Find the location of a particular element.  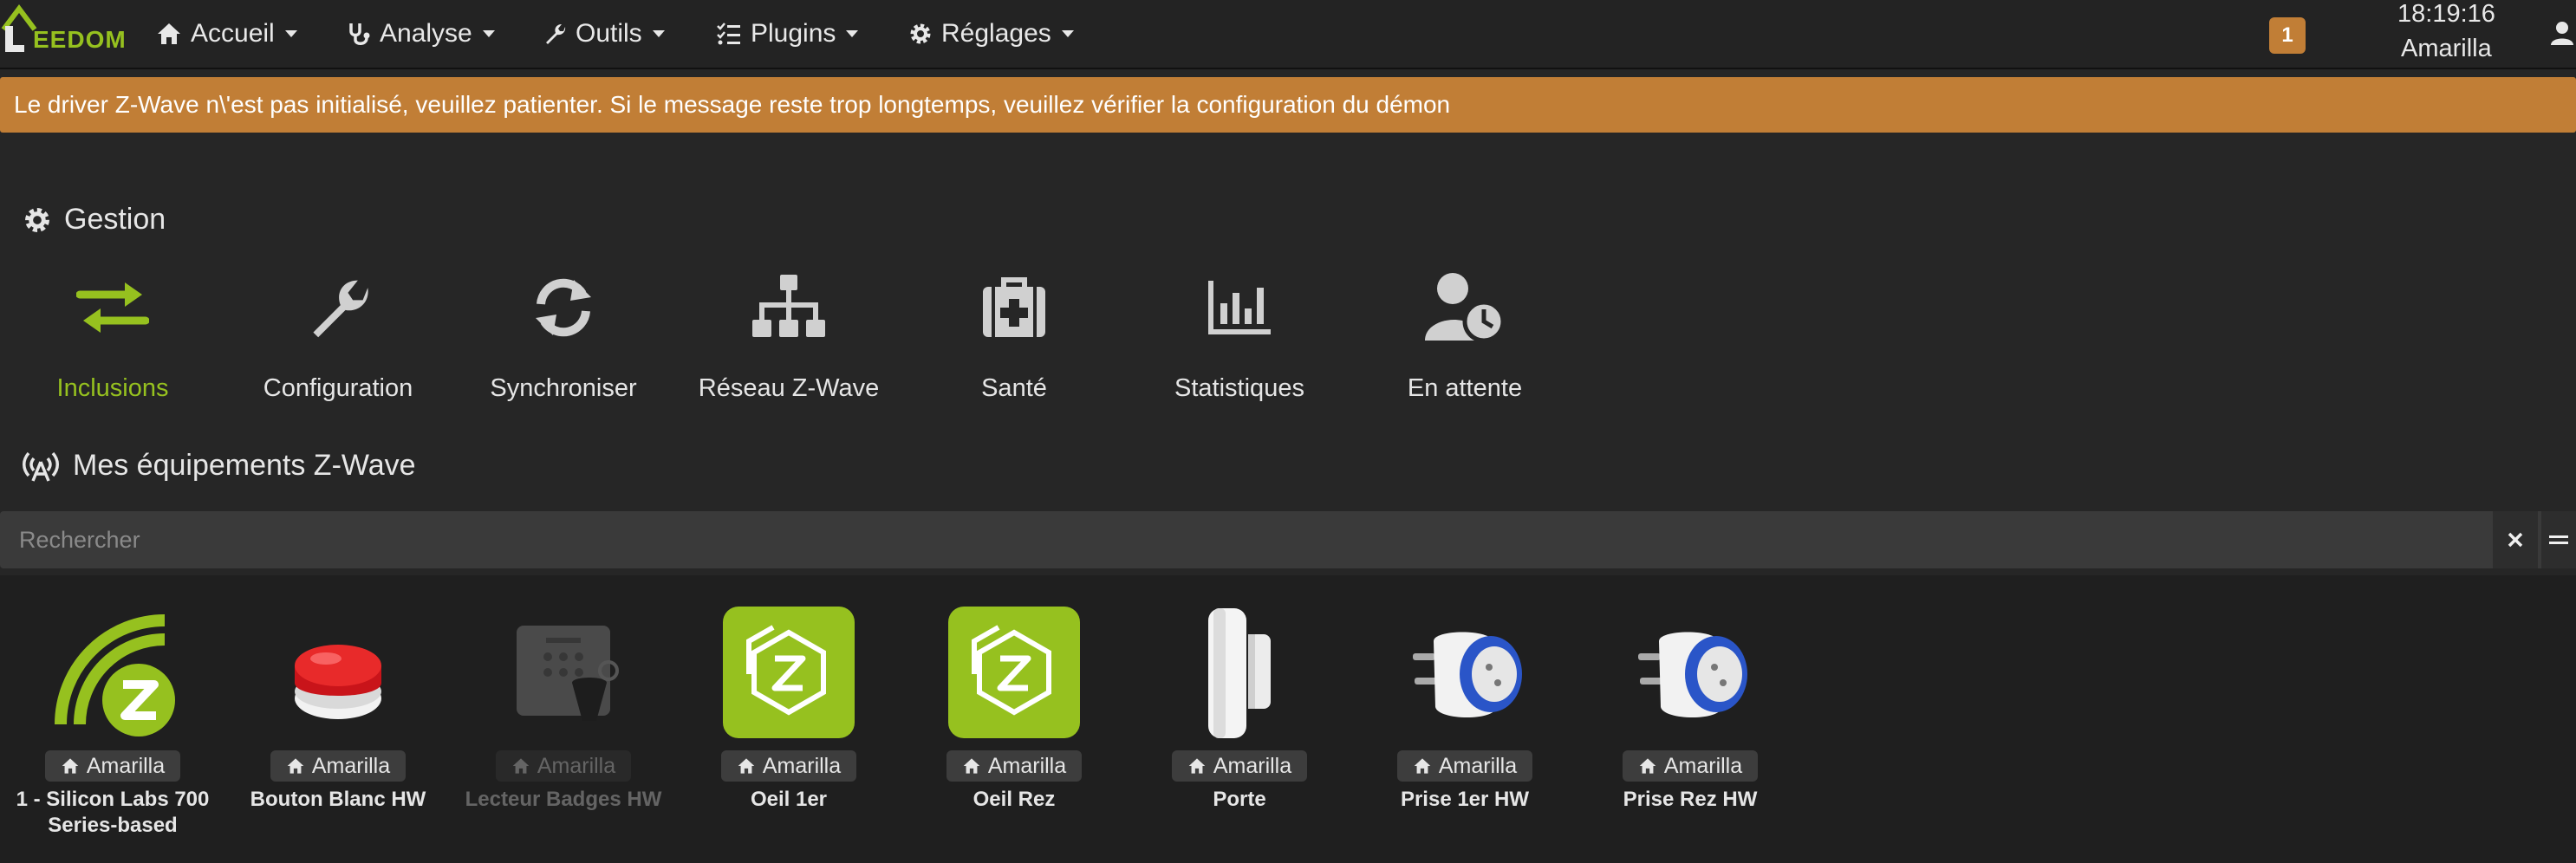

door-sensor-icon is located at coordinates (1239, 673).